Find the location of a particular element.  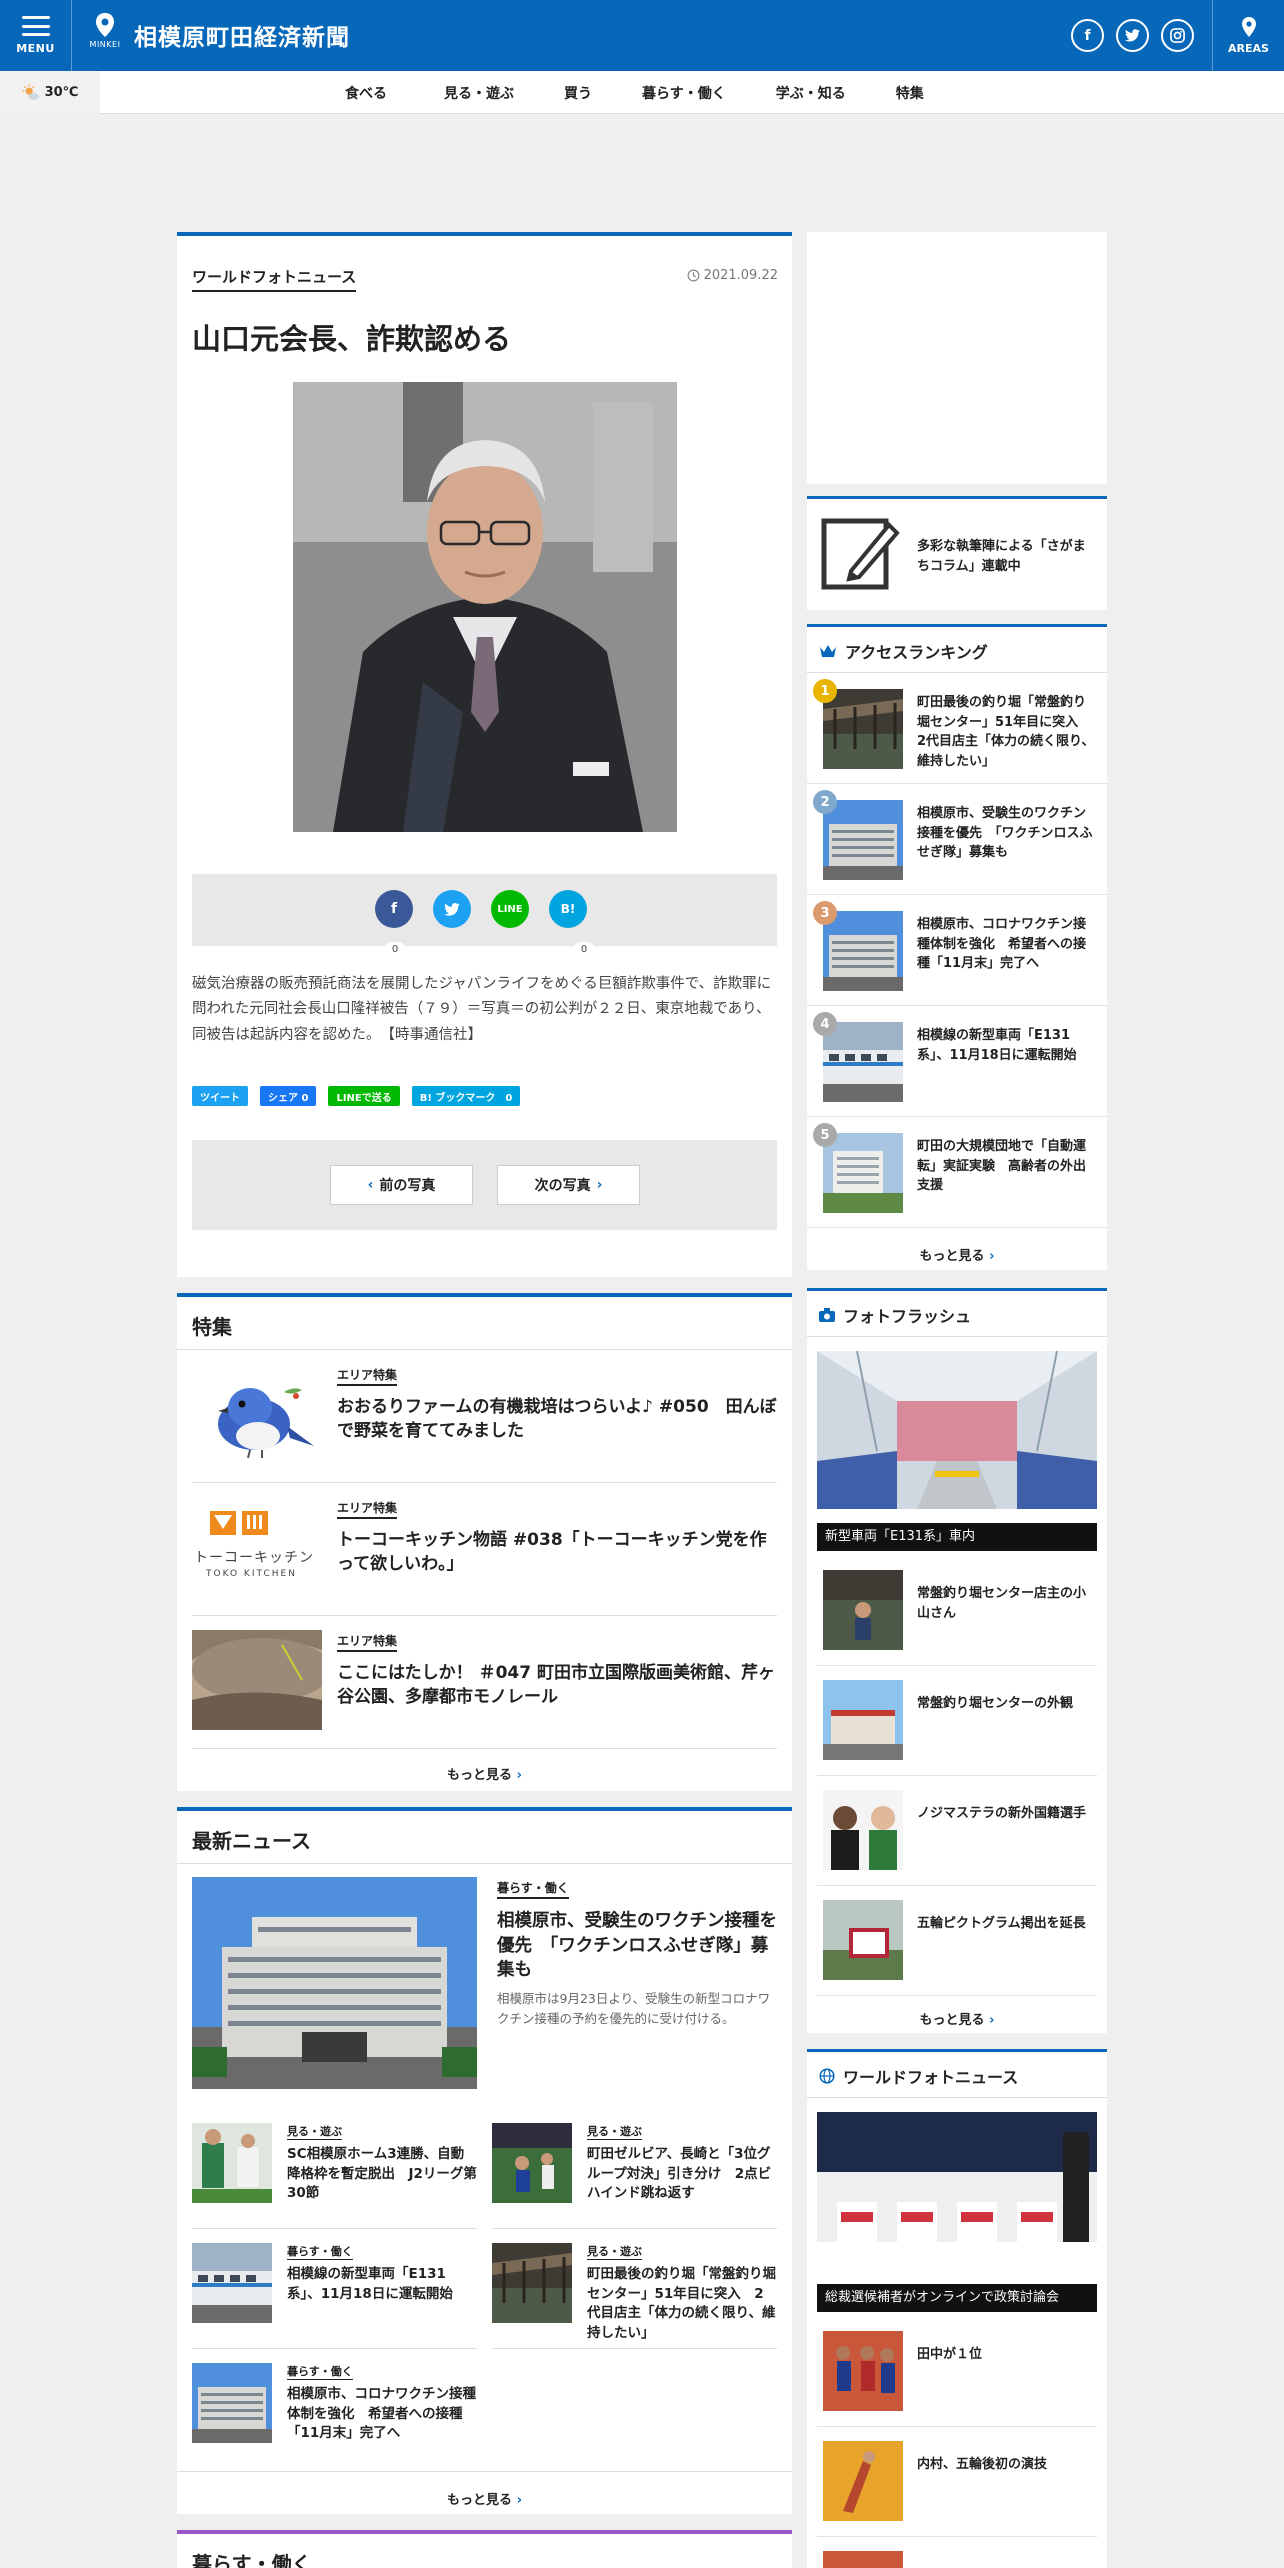

news-title: SC相模原ホーム3連勝、自動降格枠を暫定脱出 J2リーグ第30節 is located at coordinates (382, 2174).